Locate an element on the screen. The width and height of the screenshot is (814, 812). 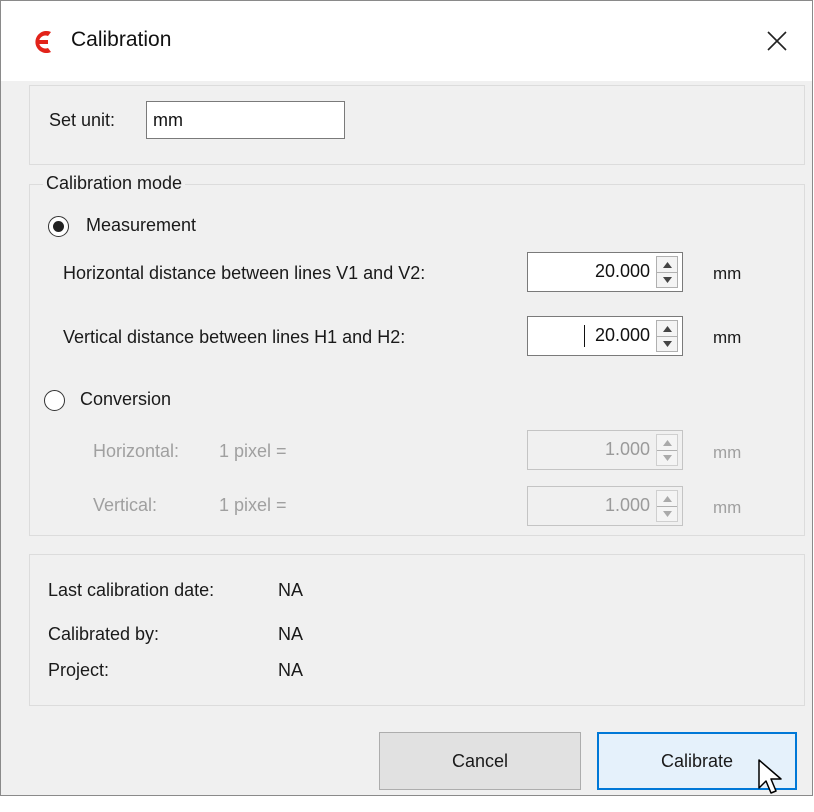
conversion-horizontal-pixel: 1 pixel = is located at coordinates (253, 451).